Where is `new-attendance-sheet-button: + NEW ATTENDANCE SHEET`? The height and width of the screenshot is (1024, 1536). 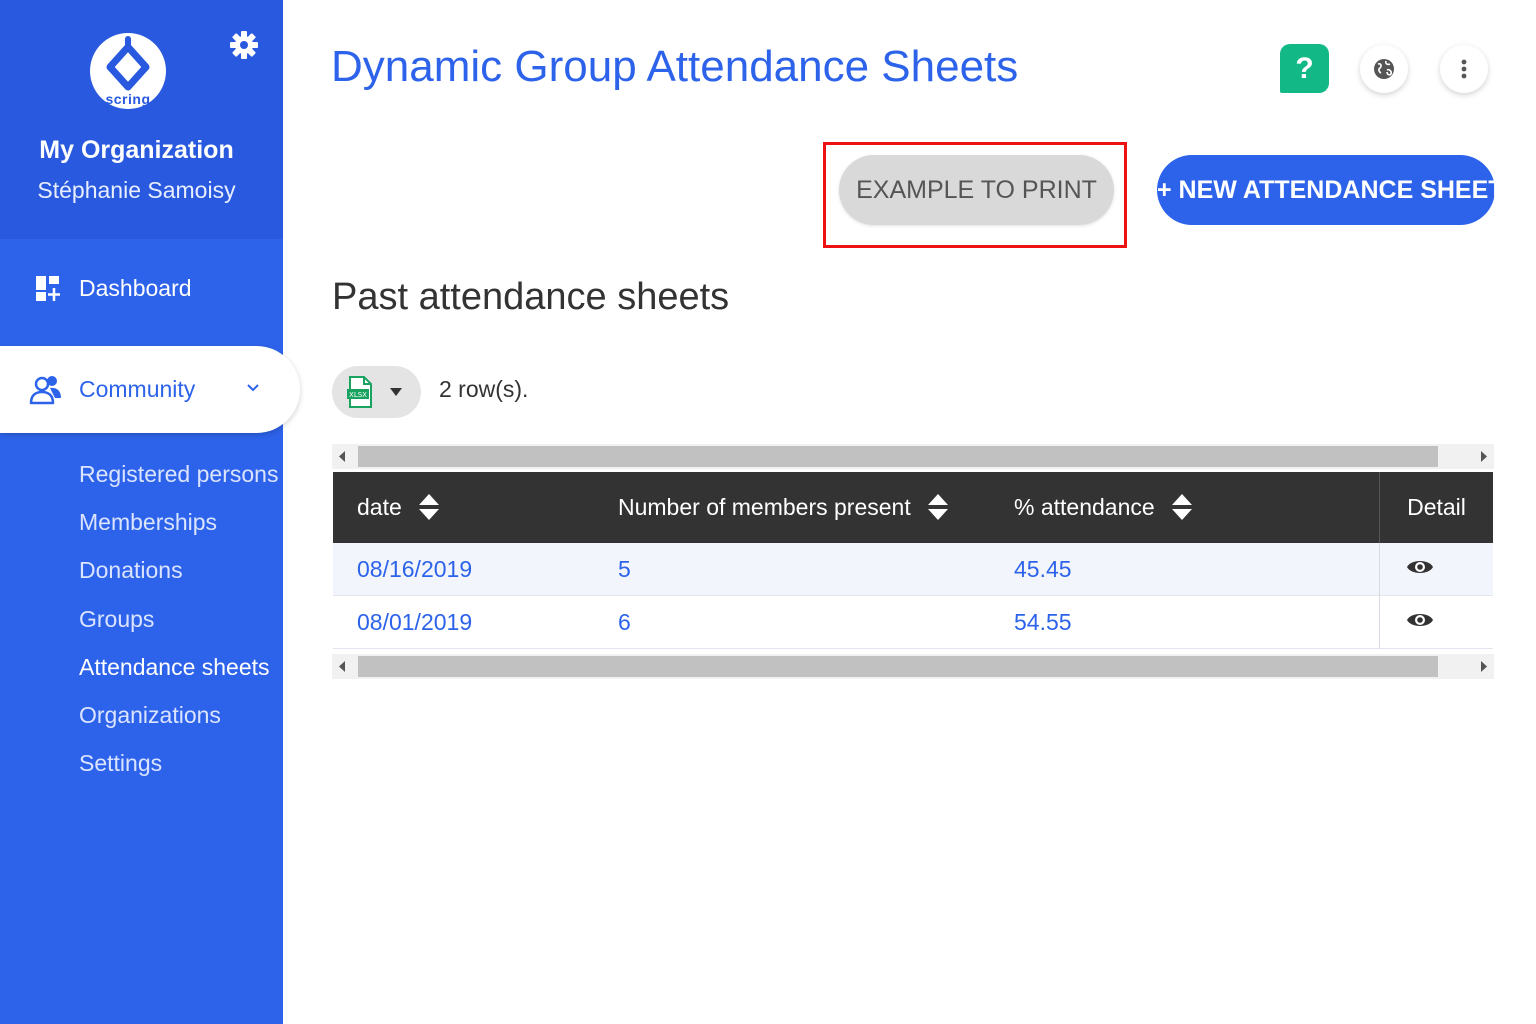
new-attendance-sheet-button: + NEW ATTENDANCE SHEET is located at coordinates (1330, 190).